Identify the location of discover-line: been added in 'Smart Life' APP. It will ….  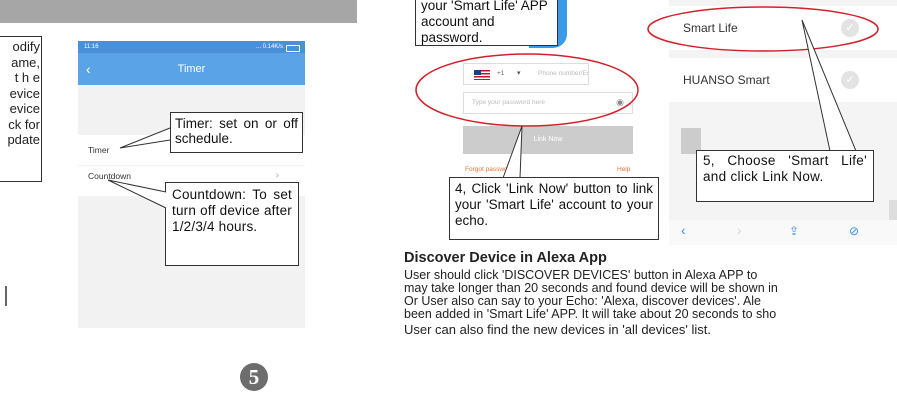
(590, 314).